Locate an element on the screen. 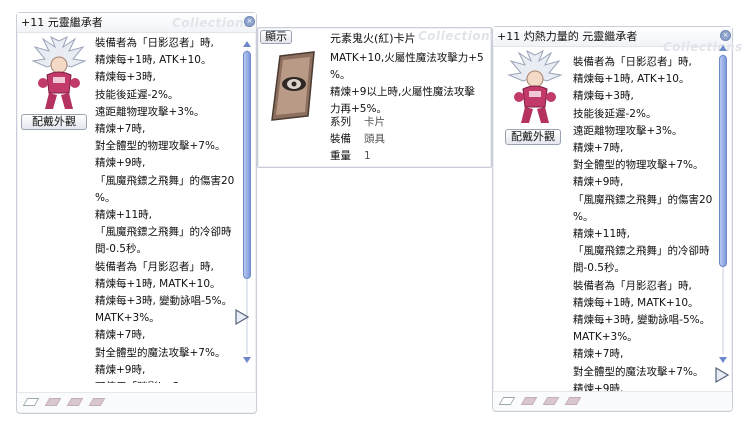 This screenshot has height=425, width=750. card-title: 元素鬼火(紅)卡片 is located at coordinates (373, 38).